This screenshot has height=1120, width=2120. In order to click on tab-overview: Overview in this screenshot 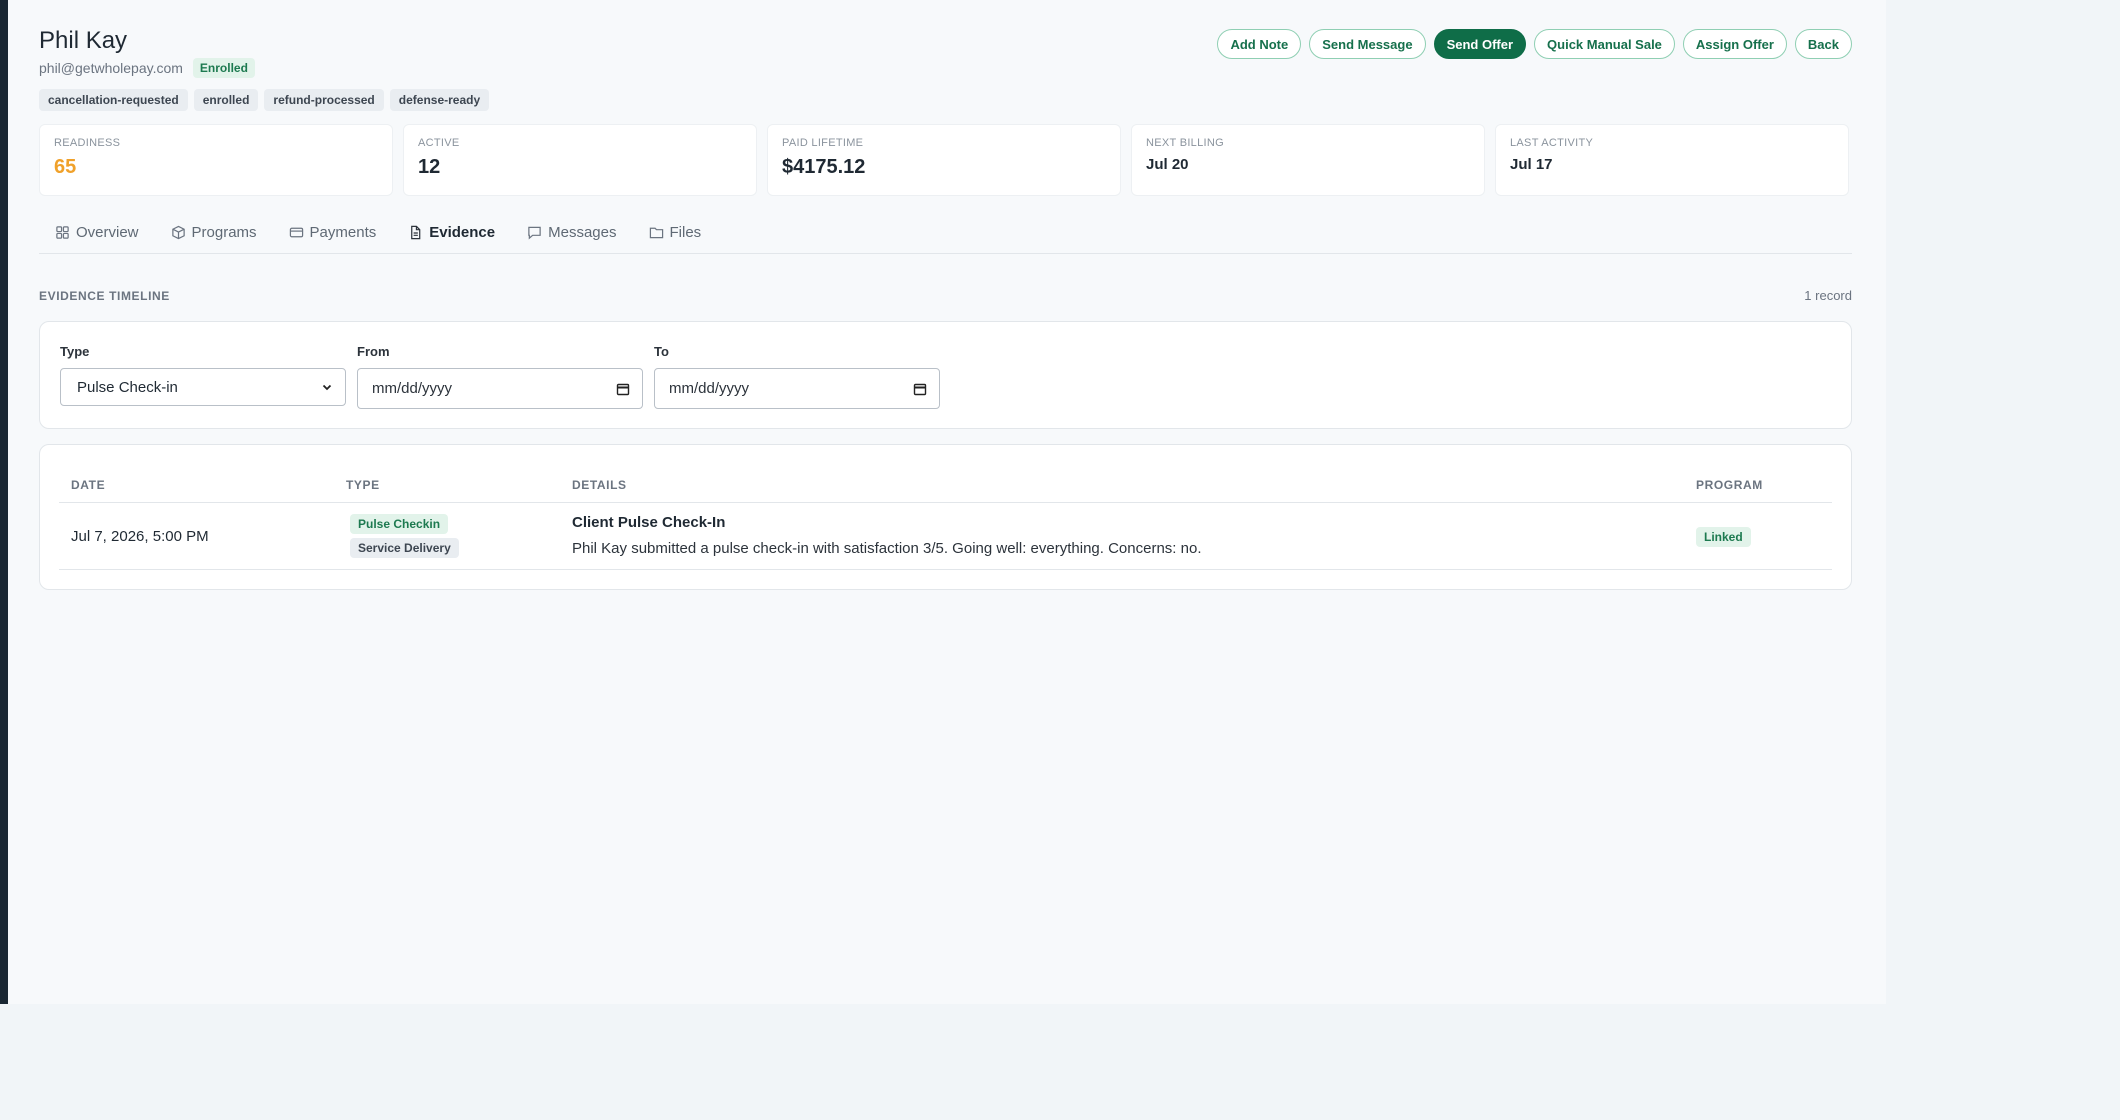, I will do `click(97, 232)`.